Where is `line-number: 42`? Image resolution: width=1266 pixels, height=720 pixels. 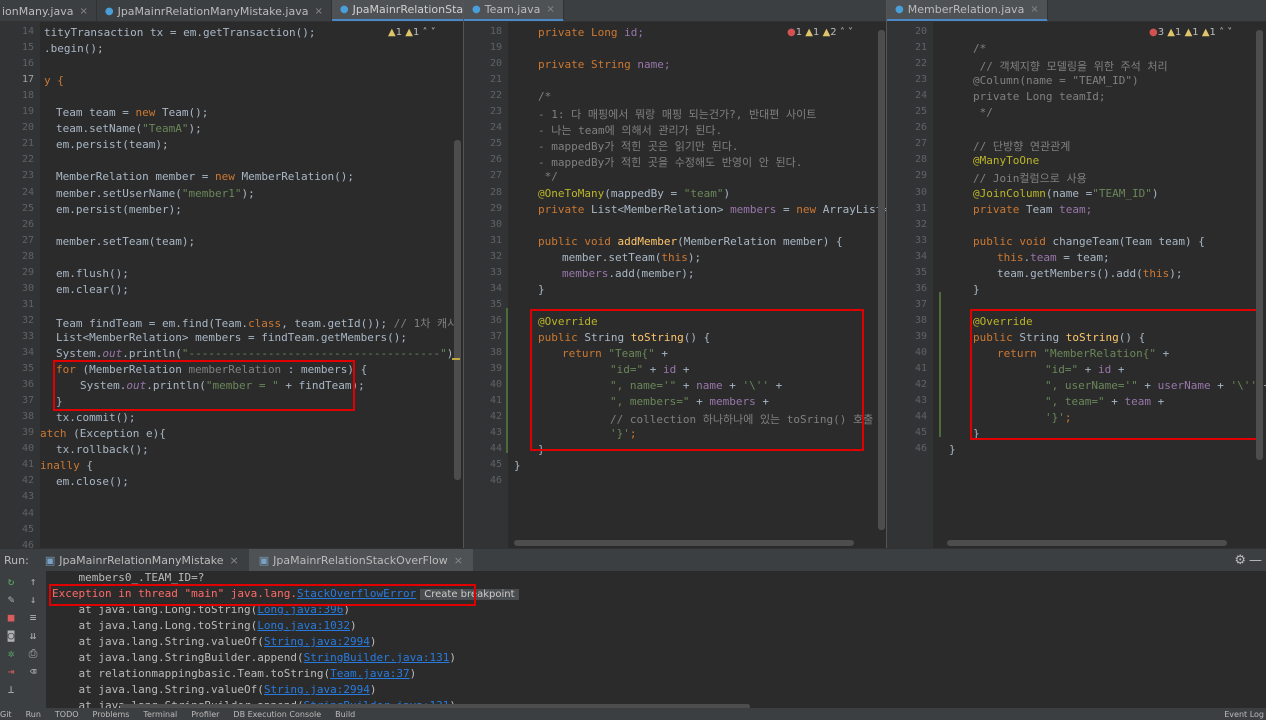 line-number: 42 is located at coordinates (27, 481).